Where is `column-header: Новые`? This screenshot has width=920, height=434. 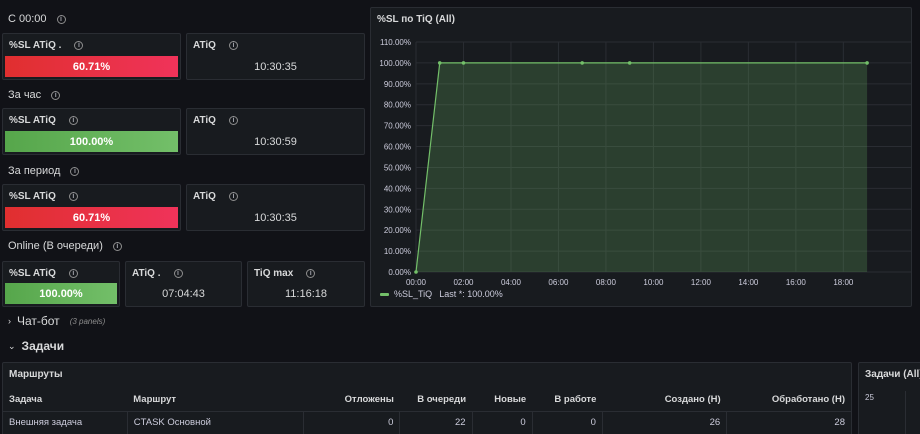
column-header: Новые is located at coordinates (502, 400).